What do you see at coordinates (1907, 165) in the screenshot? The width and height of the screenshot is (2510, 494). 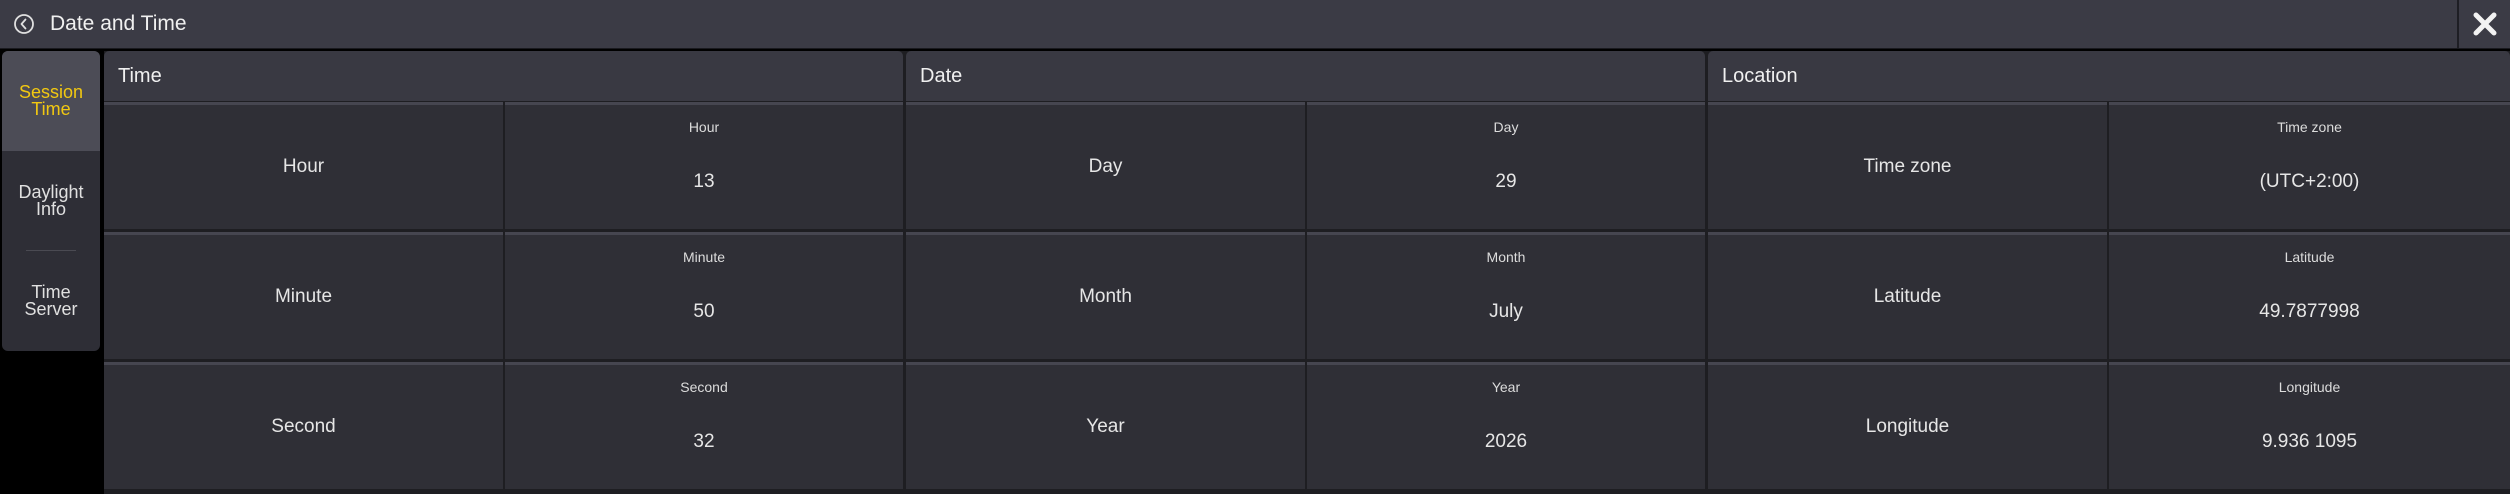 I see `row-label-time-zone: Time zone` at bounding box center [1907, 165].